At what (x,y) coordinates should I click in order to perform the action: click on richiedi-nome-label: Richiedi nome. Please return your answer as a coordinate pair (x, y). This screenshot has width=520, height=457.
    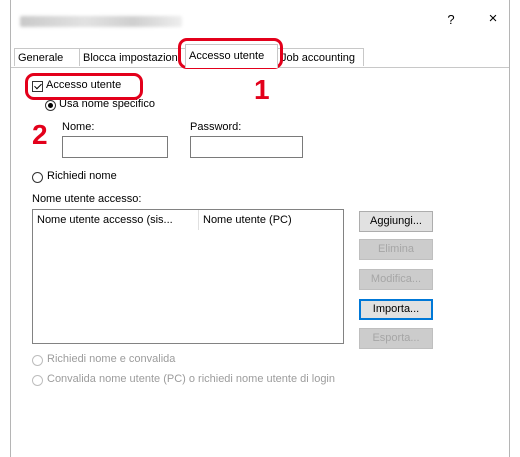
    Looking at the image, I should click on (82, 176).